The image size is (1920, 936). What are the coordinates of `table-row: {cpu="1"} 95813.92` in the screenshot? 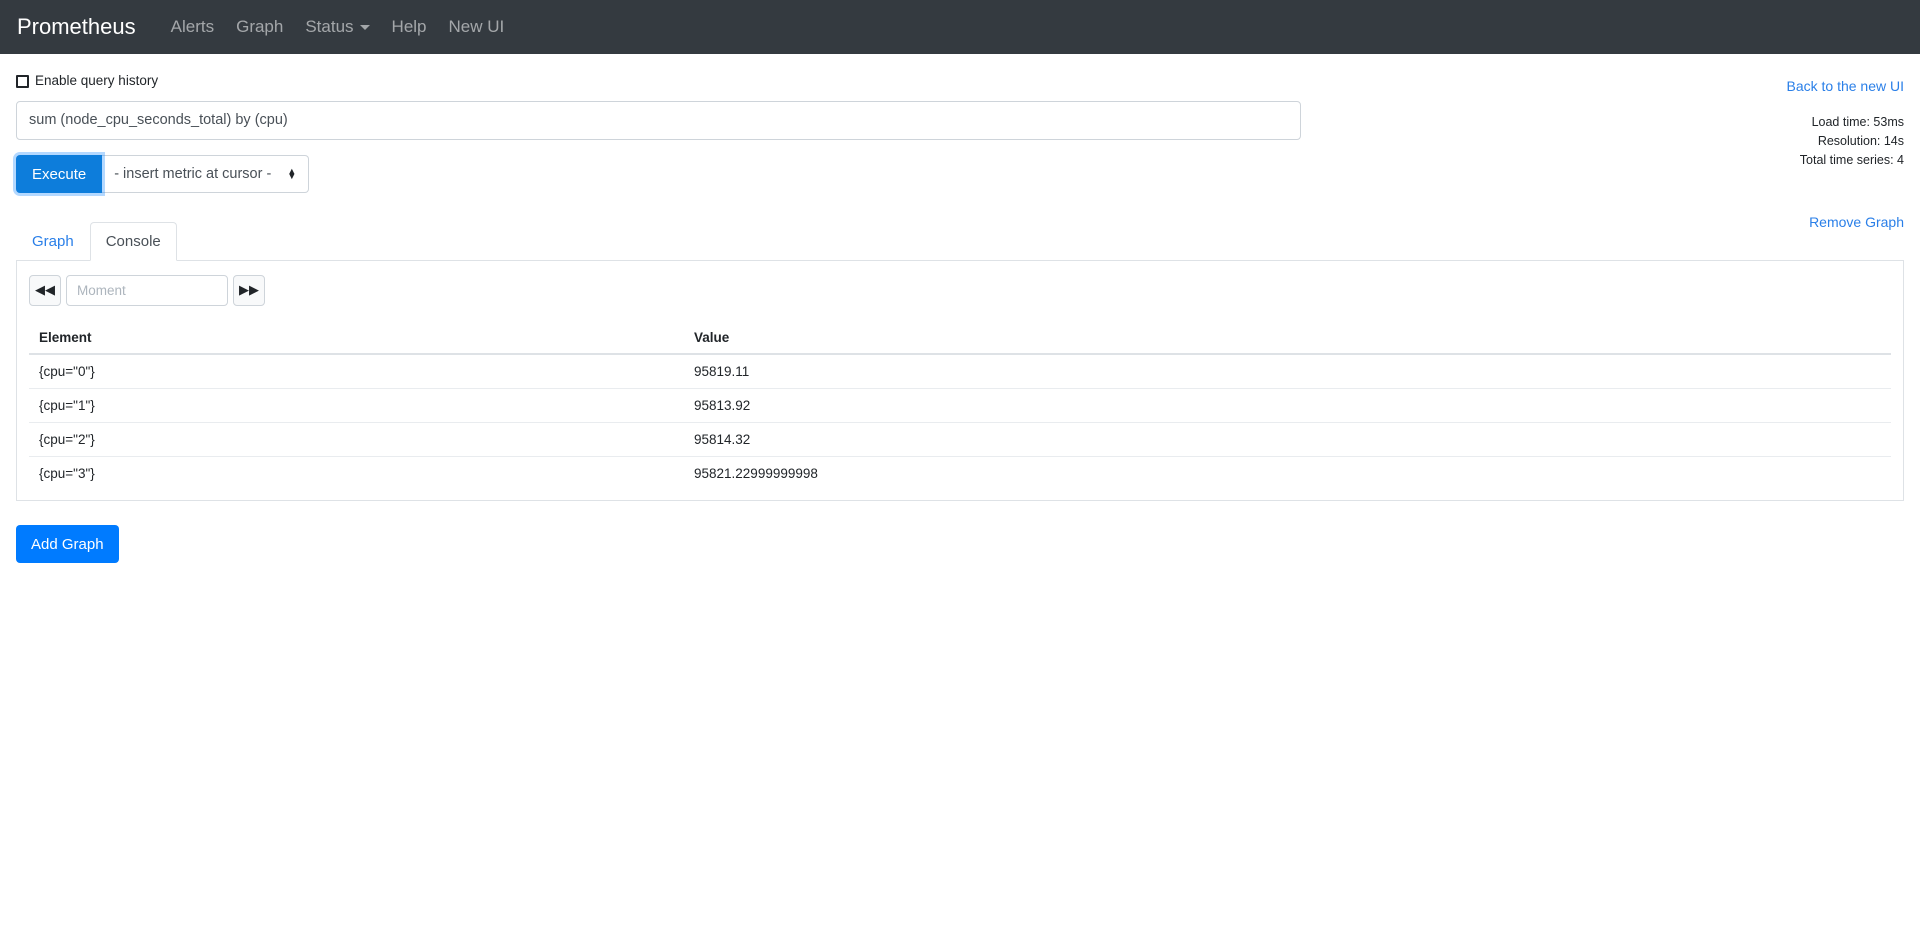 It's located at (960, 405).